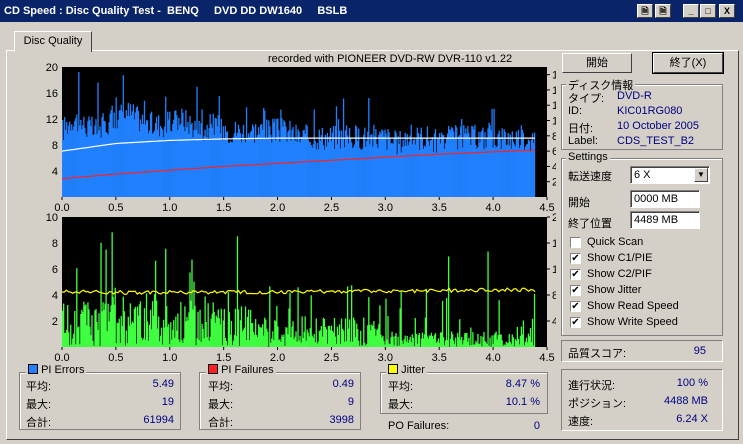 The width and height of the screenshot is (743, 444). What do you see at coordinates (597, 404) in the screenshot?
I see `position-label: ポジション:` at bounding box center [597, 404].